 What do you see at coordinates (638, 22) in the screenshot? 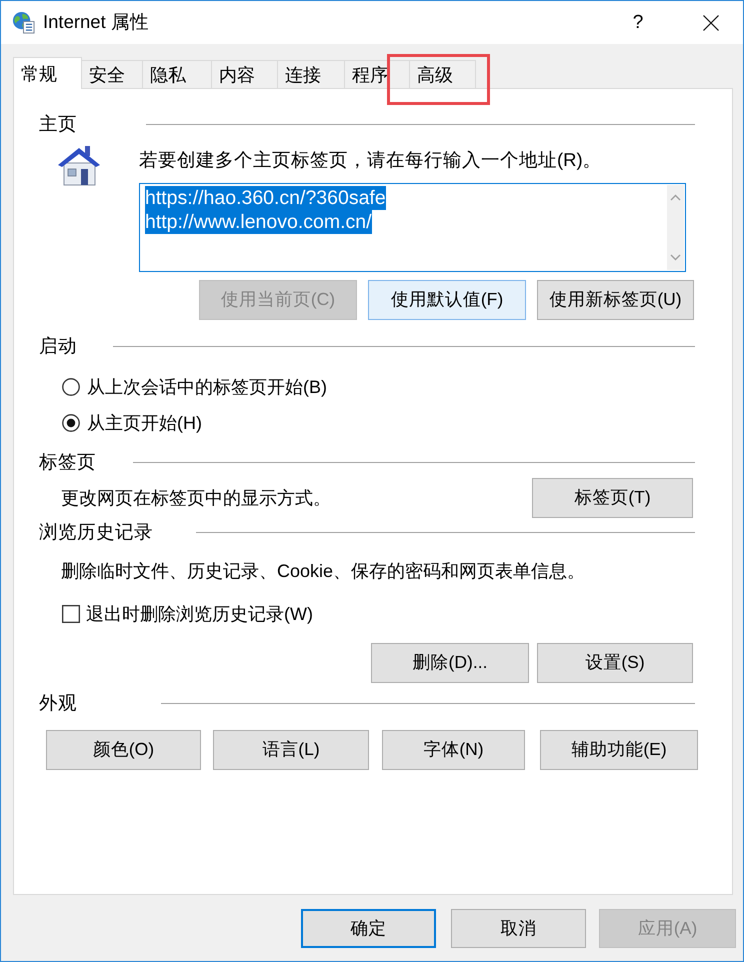
I see `help-button: ?` at bounding box center [638, 22].